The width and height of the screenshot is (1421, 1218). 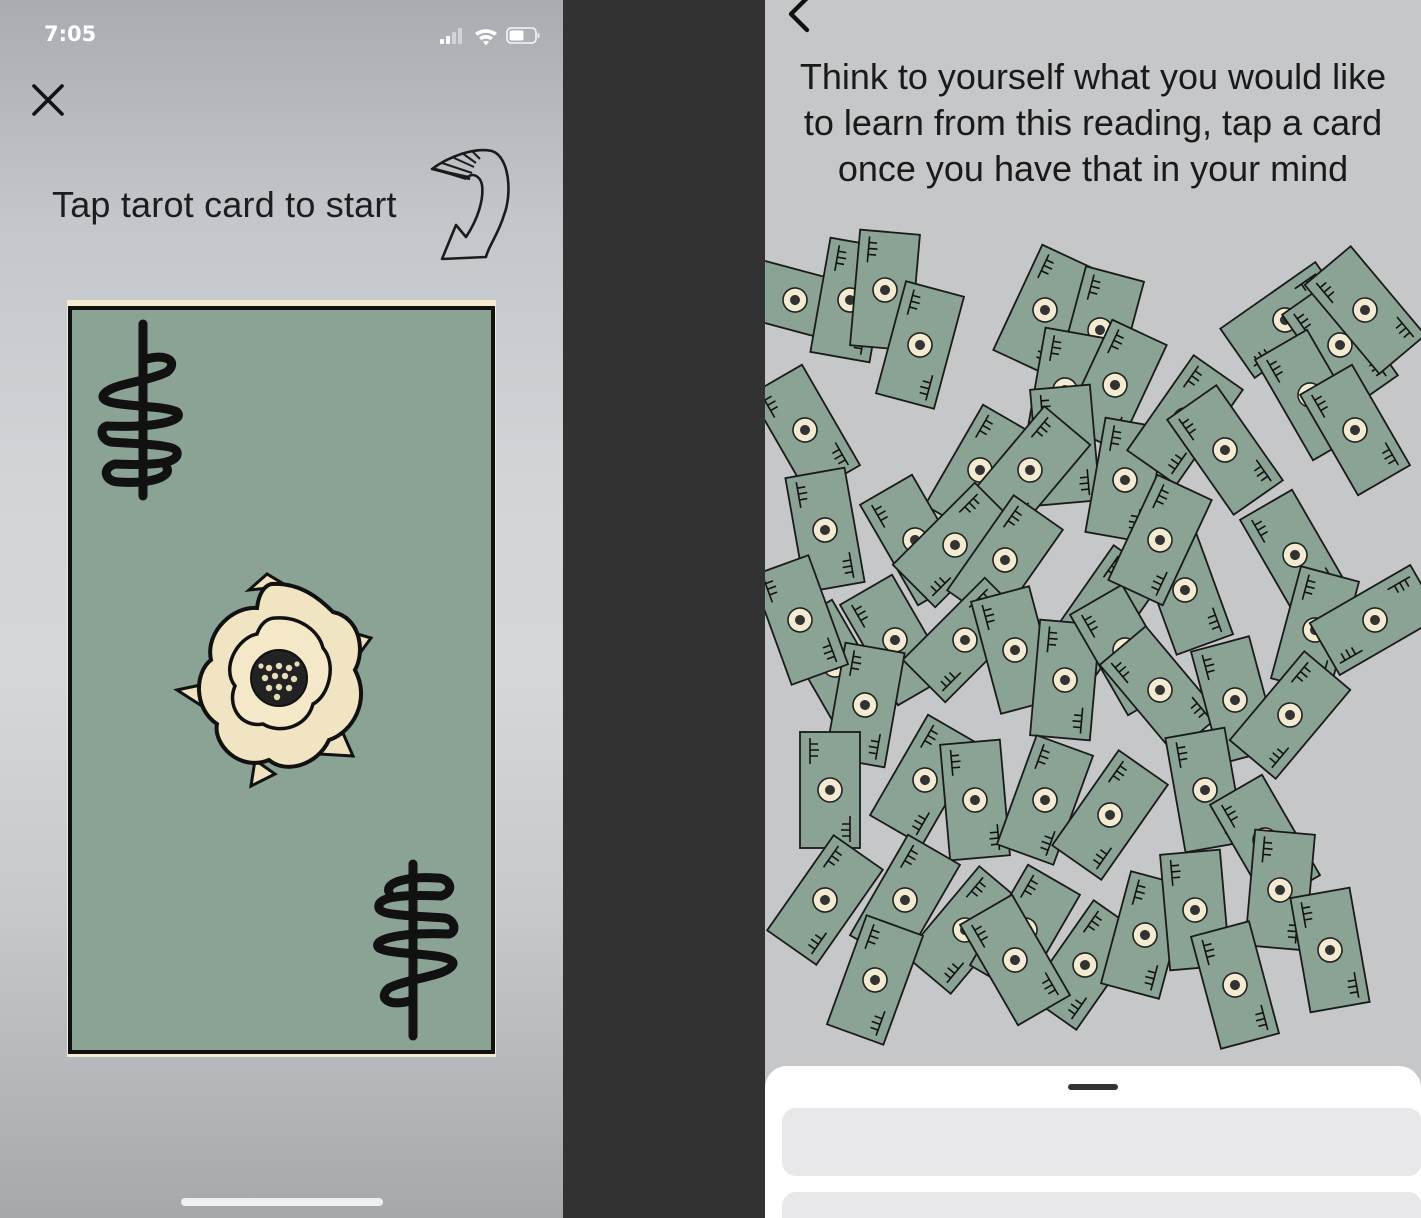 I want to click on notes-field, so click(x=1101, y=1205).